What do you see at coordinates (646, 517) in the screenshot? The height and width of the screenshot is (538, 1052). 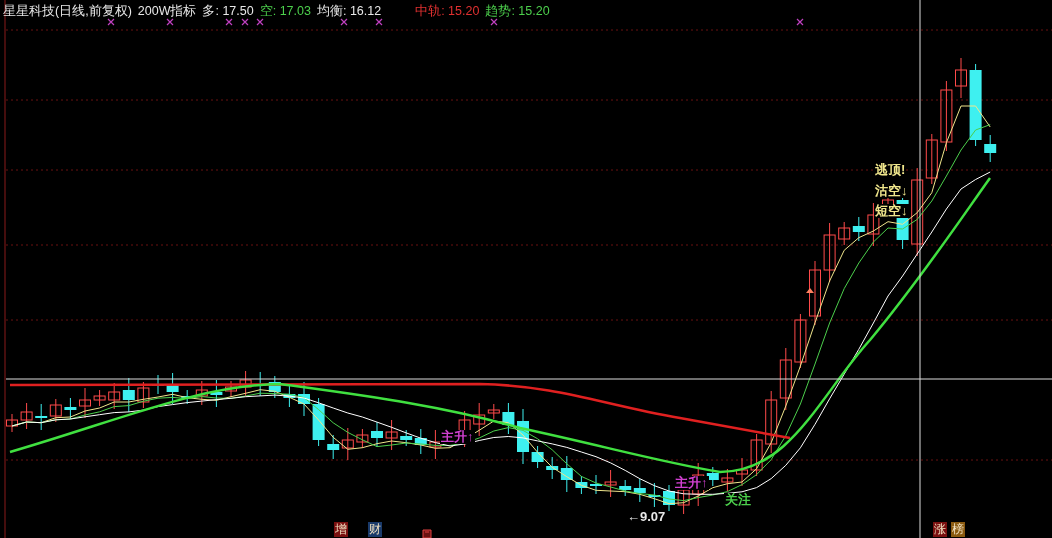 I see `chart-annotation: ←9.07` at bounding box center [646, 517].